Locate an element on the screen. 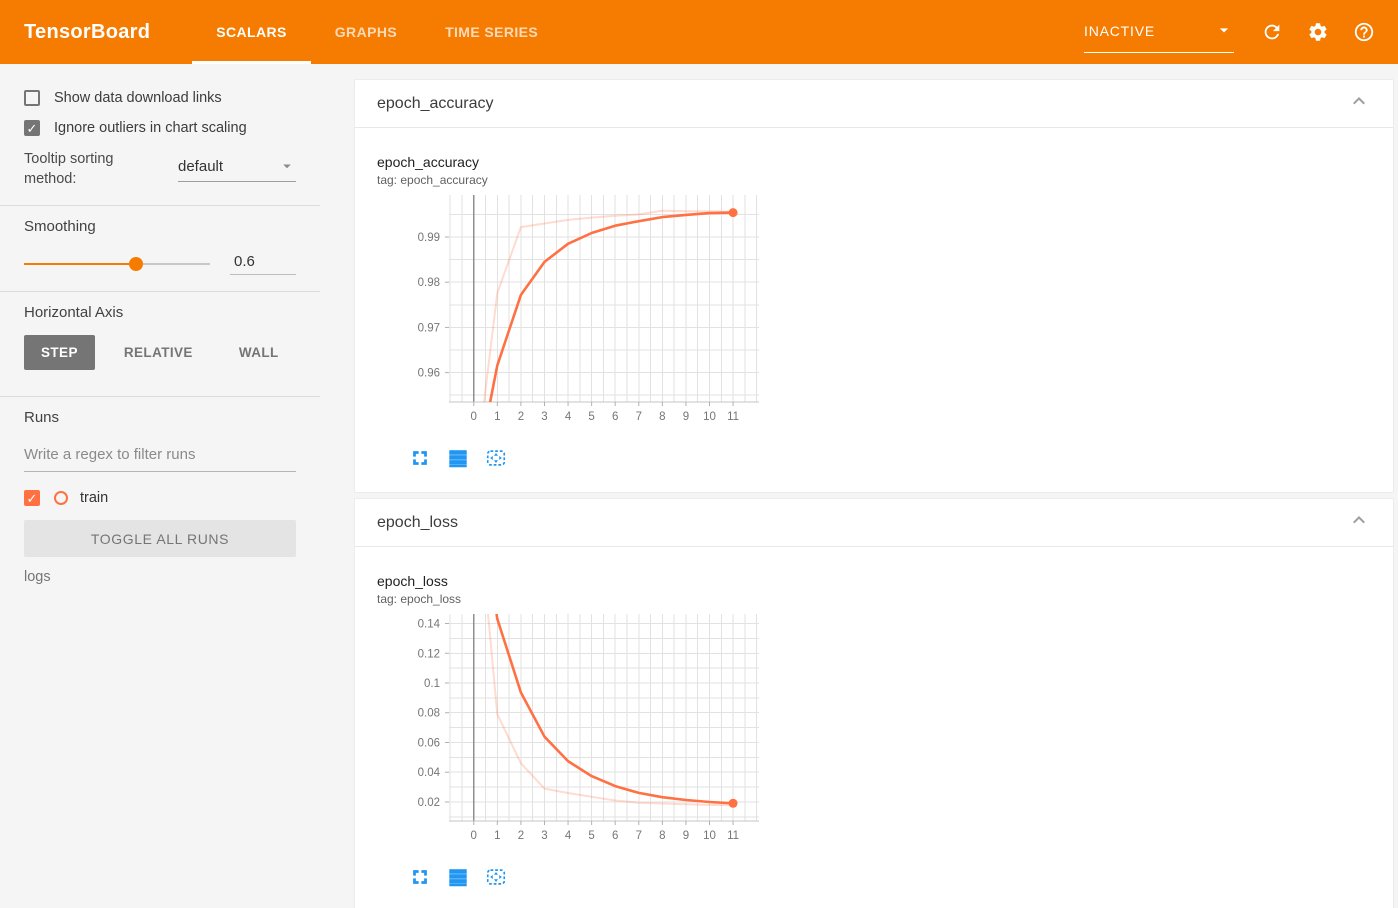  status-dropdown: INACTIVE is located at coordinates (1159, 36).